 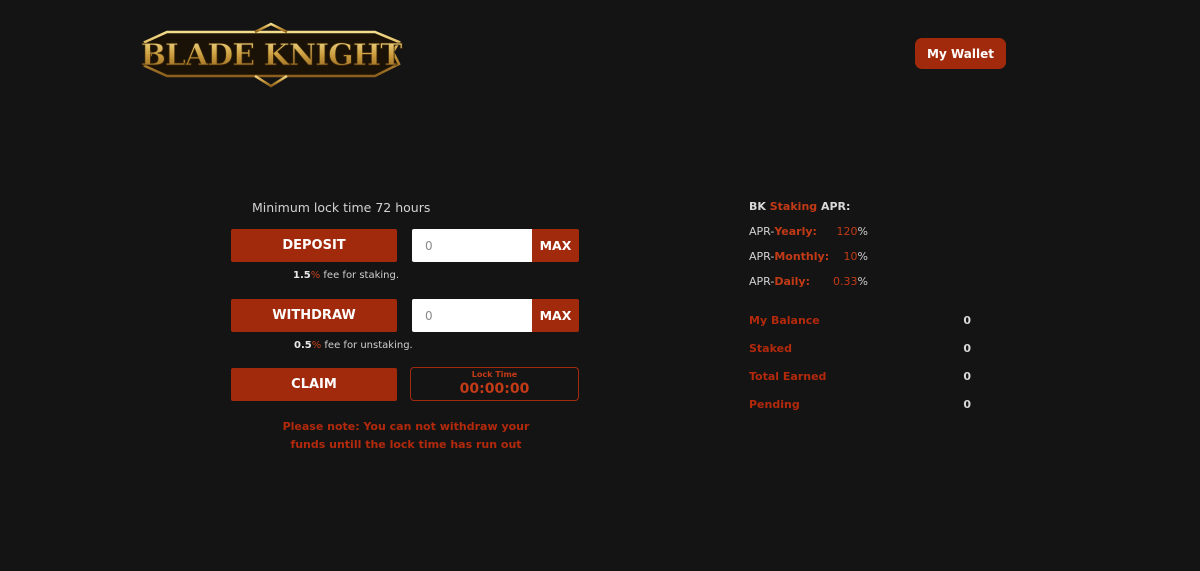 What do you see at coordinates (960, 53) in the screenshot?
I see `my-wallet-button: My Wallet` at bounding box center [960, 53].